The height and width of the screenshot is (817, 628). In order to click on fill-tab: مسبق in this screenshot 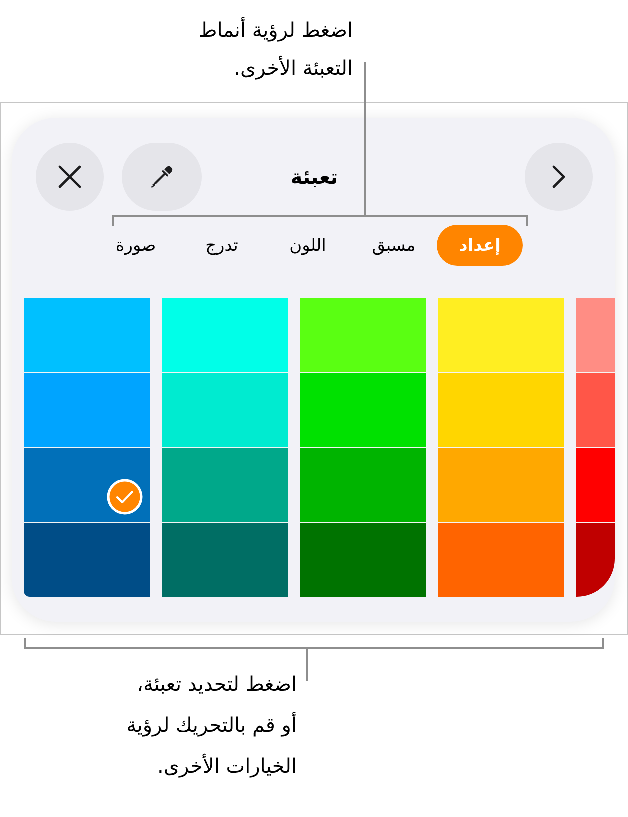, I will do `click(394, 245)`.